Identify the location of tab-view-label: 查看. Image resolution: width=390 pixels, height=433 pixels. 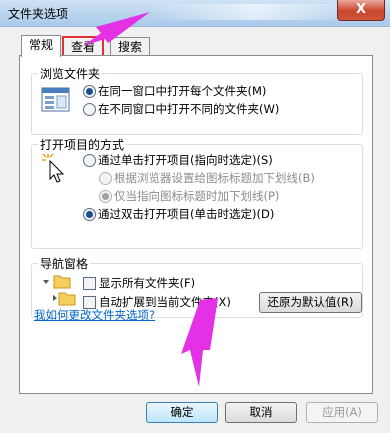
(83, 47).